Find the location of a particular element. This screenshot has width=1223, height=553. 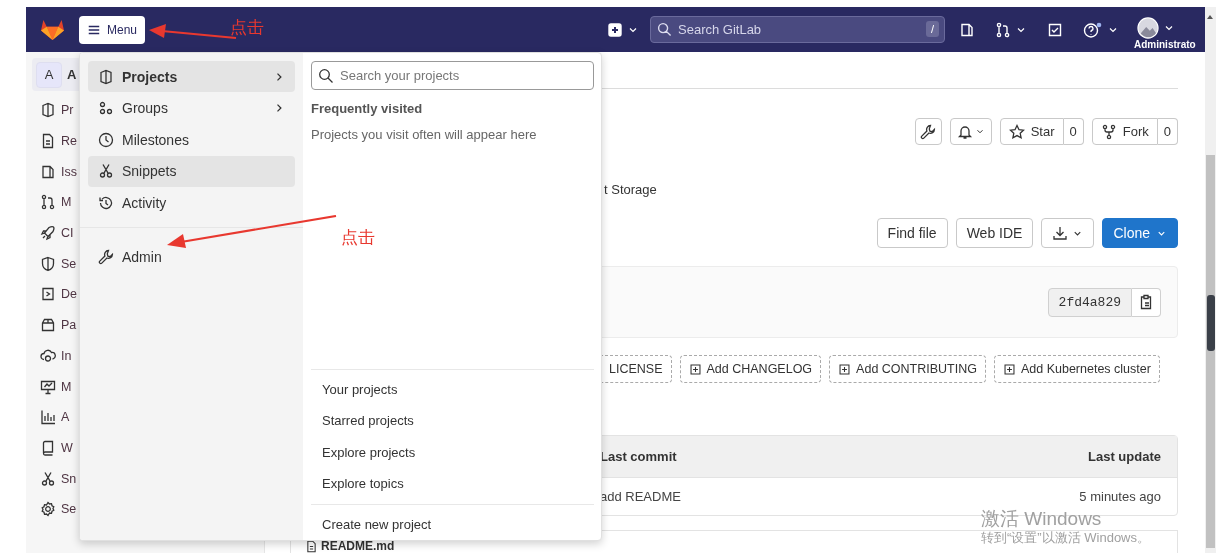

package-icon is located at coordinates (48, 325).